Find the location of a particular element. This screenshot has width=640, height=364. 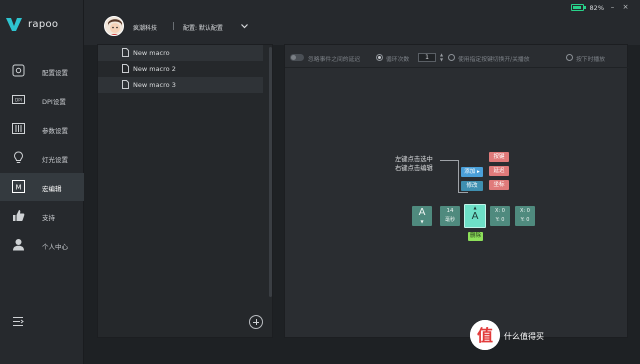

add-menu-button: 添加 ▸ is located at coordinates (472, 172).